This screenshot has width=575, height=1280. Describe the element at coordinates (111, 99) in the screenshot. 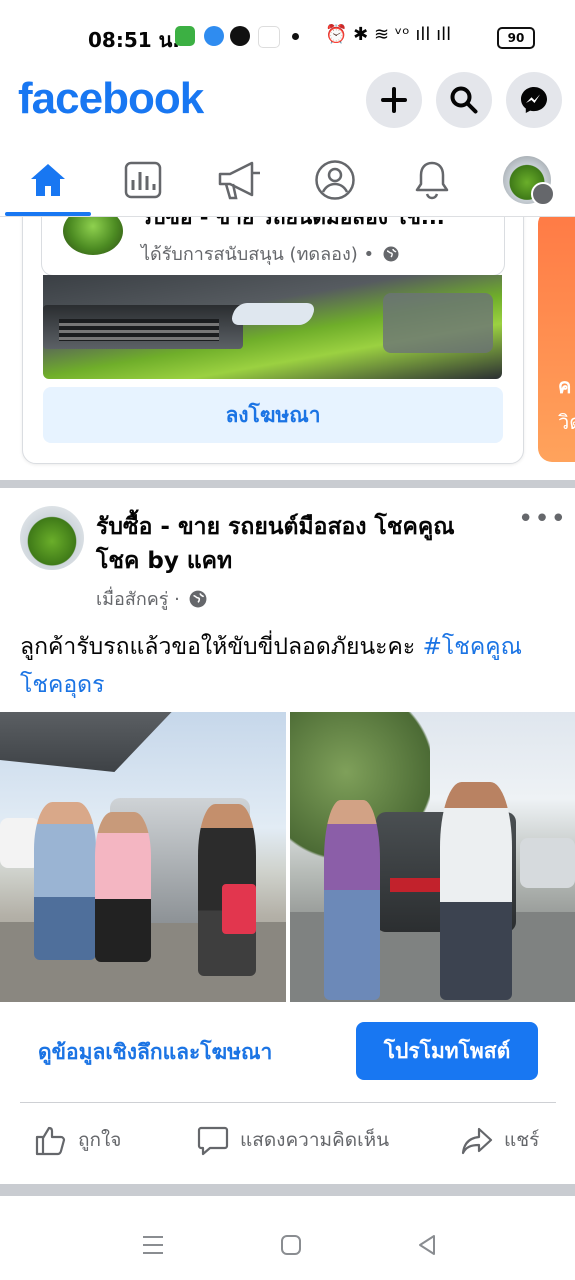

I see `facebook-logo: facebook` at that location.